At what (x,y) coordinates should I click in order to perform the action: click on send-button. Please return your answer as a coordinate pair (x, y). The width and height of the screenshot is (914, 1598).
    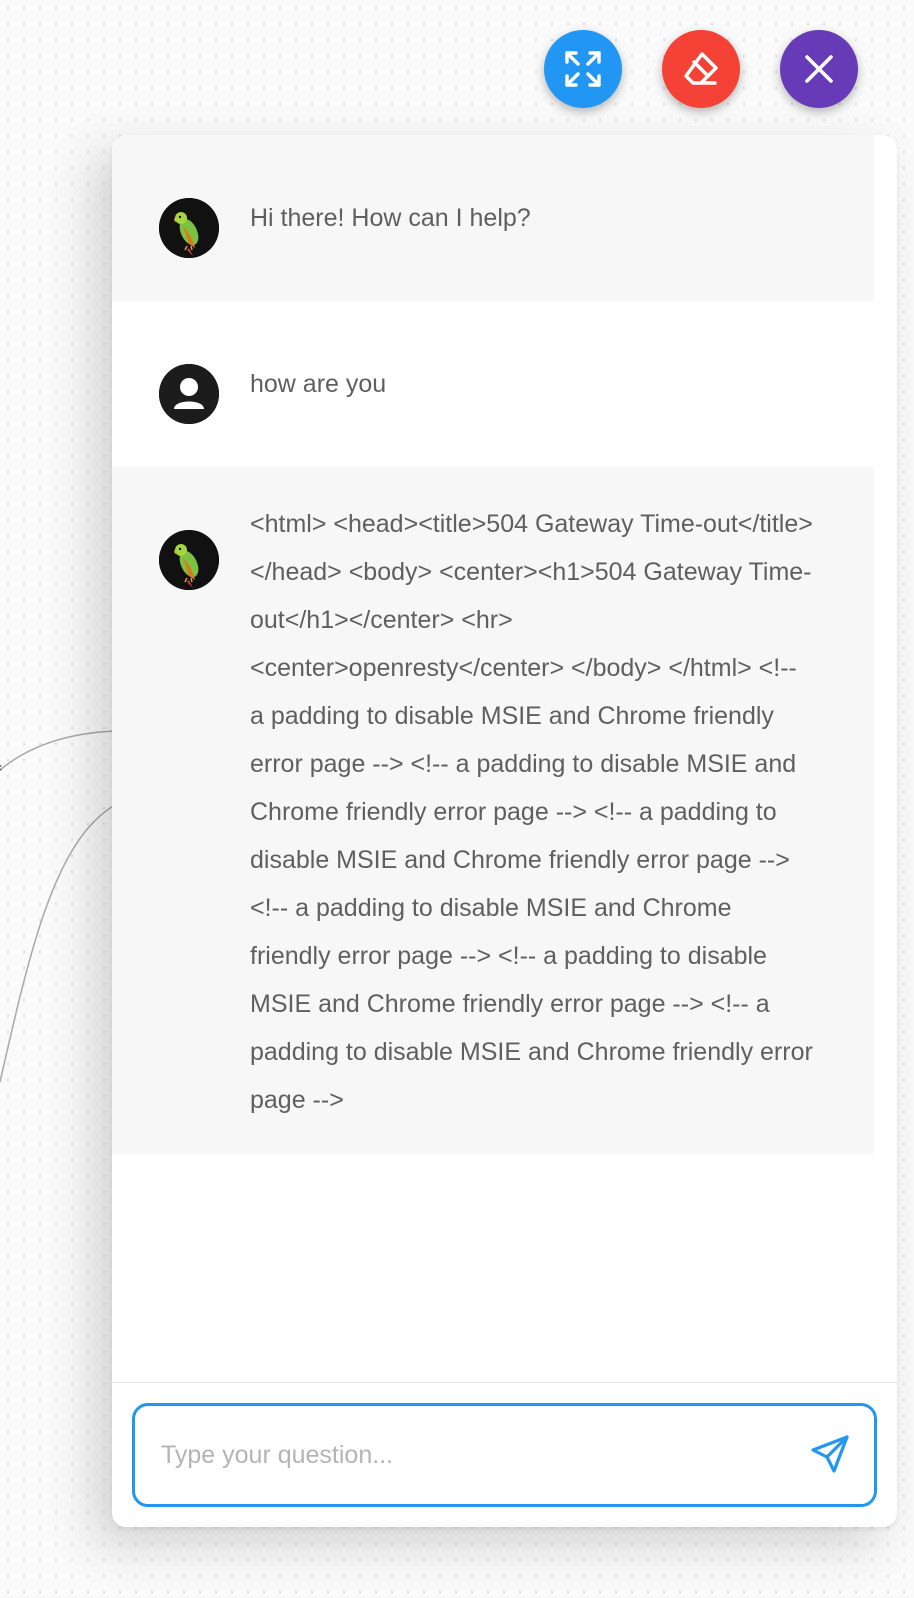
    Looking at the image, I should click on (830, 1456).